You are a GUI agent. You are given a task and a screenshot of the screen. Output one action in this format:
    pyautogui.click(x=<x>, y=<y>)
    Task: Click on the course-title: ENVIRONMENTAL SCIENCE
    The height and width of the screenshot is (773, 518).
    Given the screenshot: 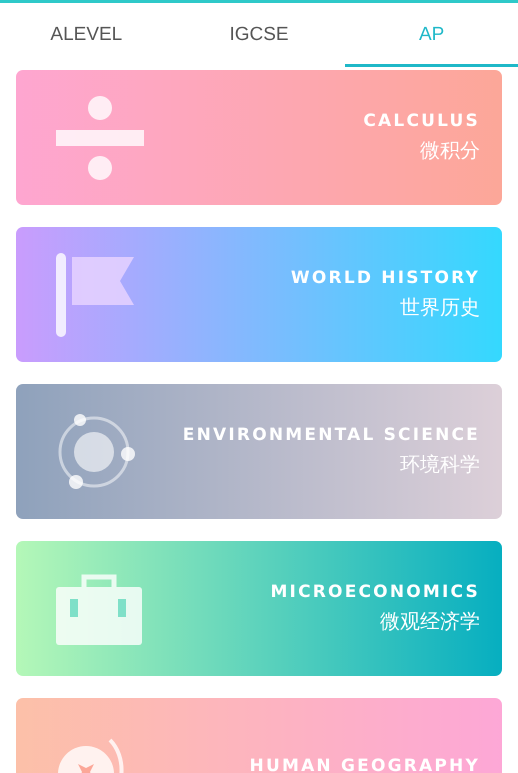 What is the action you would take?
    pyautogui.click(x=331, y=435)
    